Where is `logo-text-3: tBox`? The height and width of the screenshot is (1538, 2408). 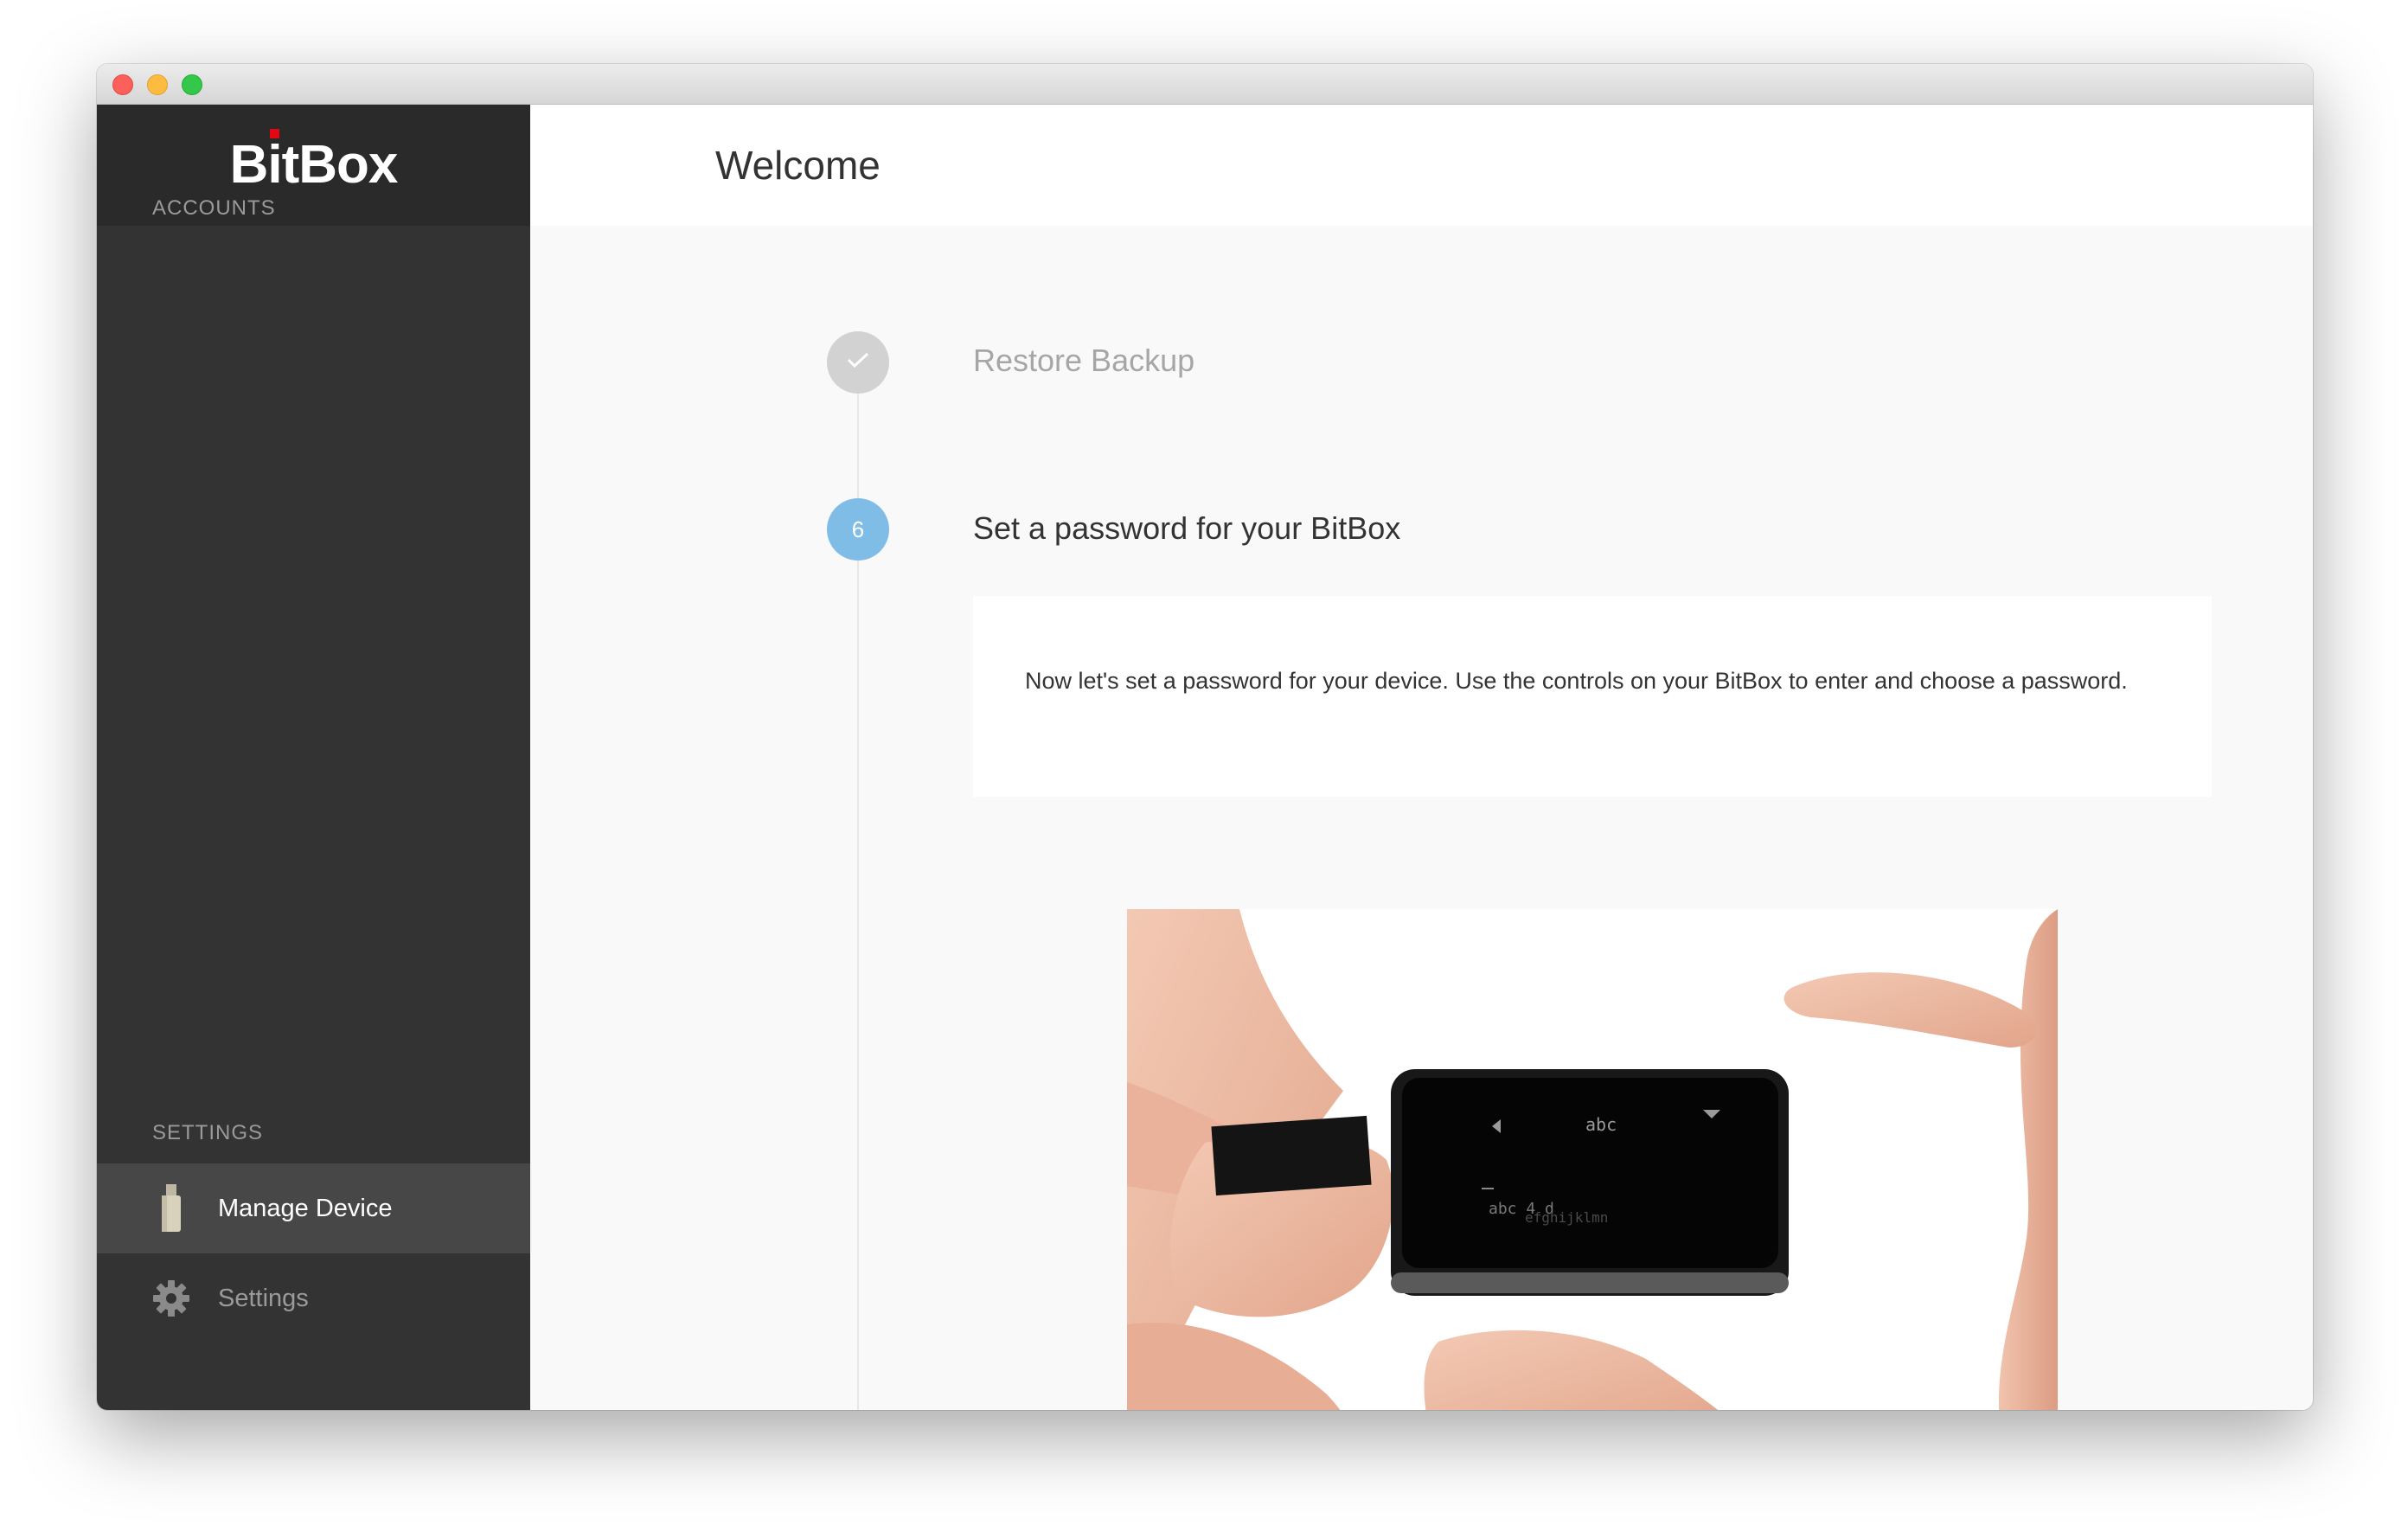
logo-text-3: tBox is located at coordinates (340, 165).